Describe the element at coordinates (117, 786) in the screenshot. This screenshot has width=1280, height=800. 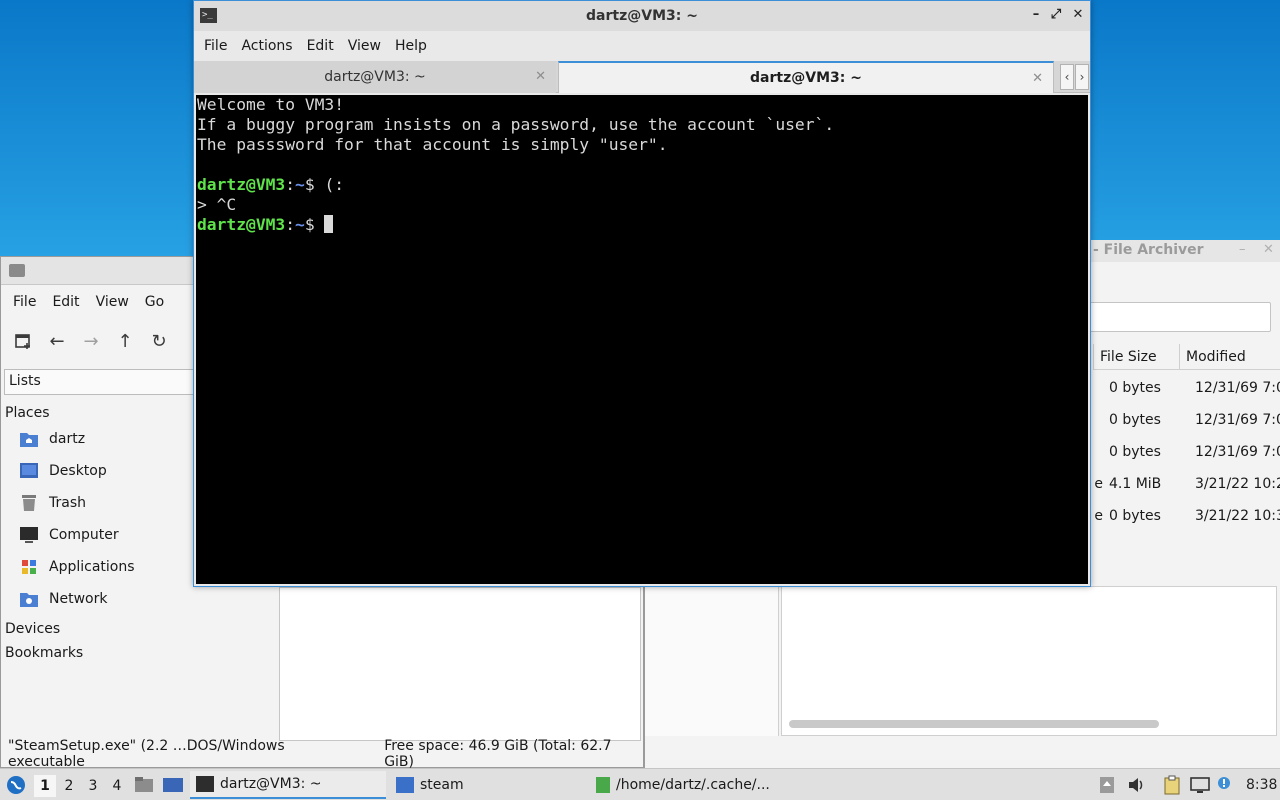
I see `workspace-4: 4` at that location.